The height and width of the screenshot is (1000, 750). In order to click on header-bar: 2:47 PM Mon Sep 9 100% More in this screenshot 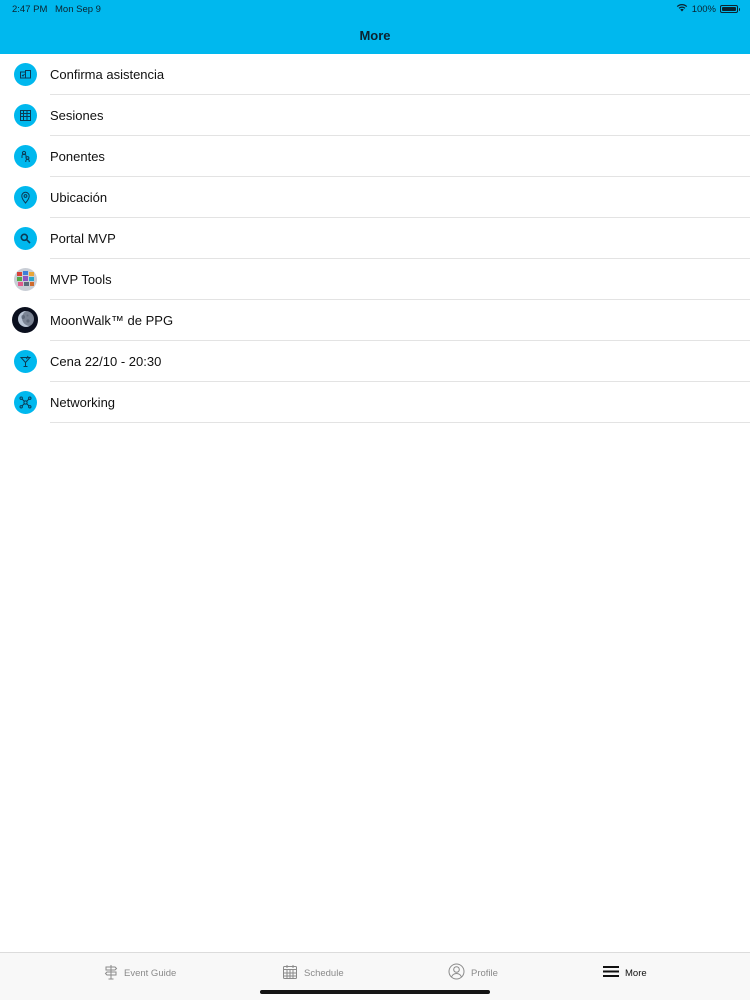, I will do `click(375, 27)`.